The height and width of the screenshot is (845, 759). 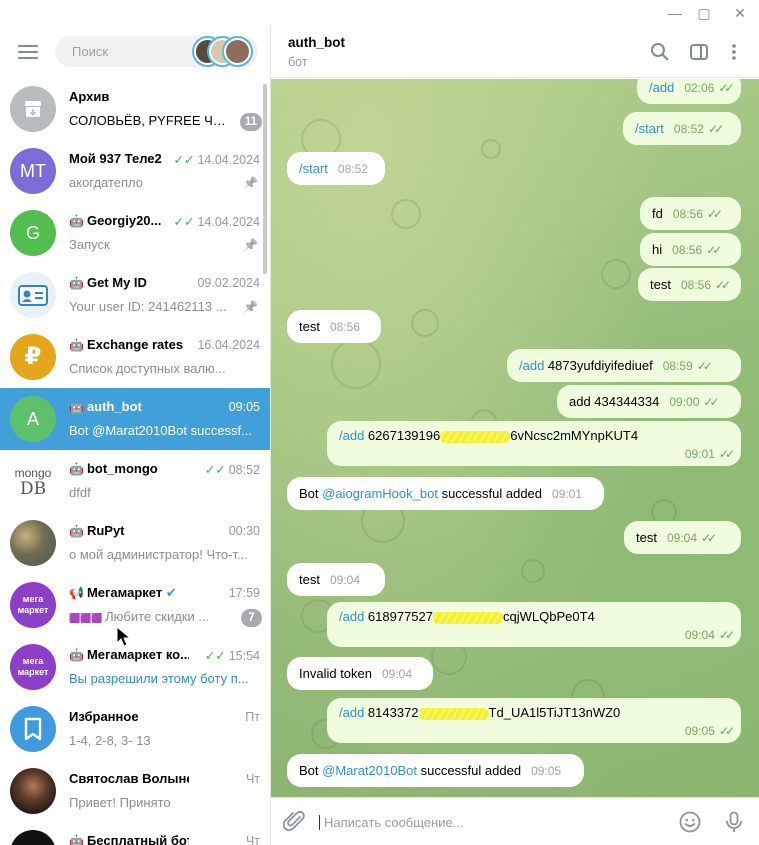 I want to click on more-vertical-icon, so click(x=734, y=52).